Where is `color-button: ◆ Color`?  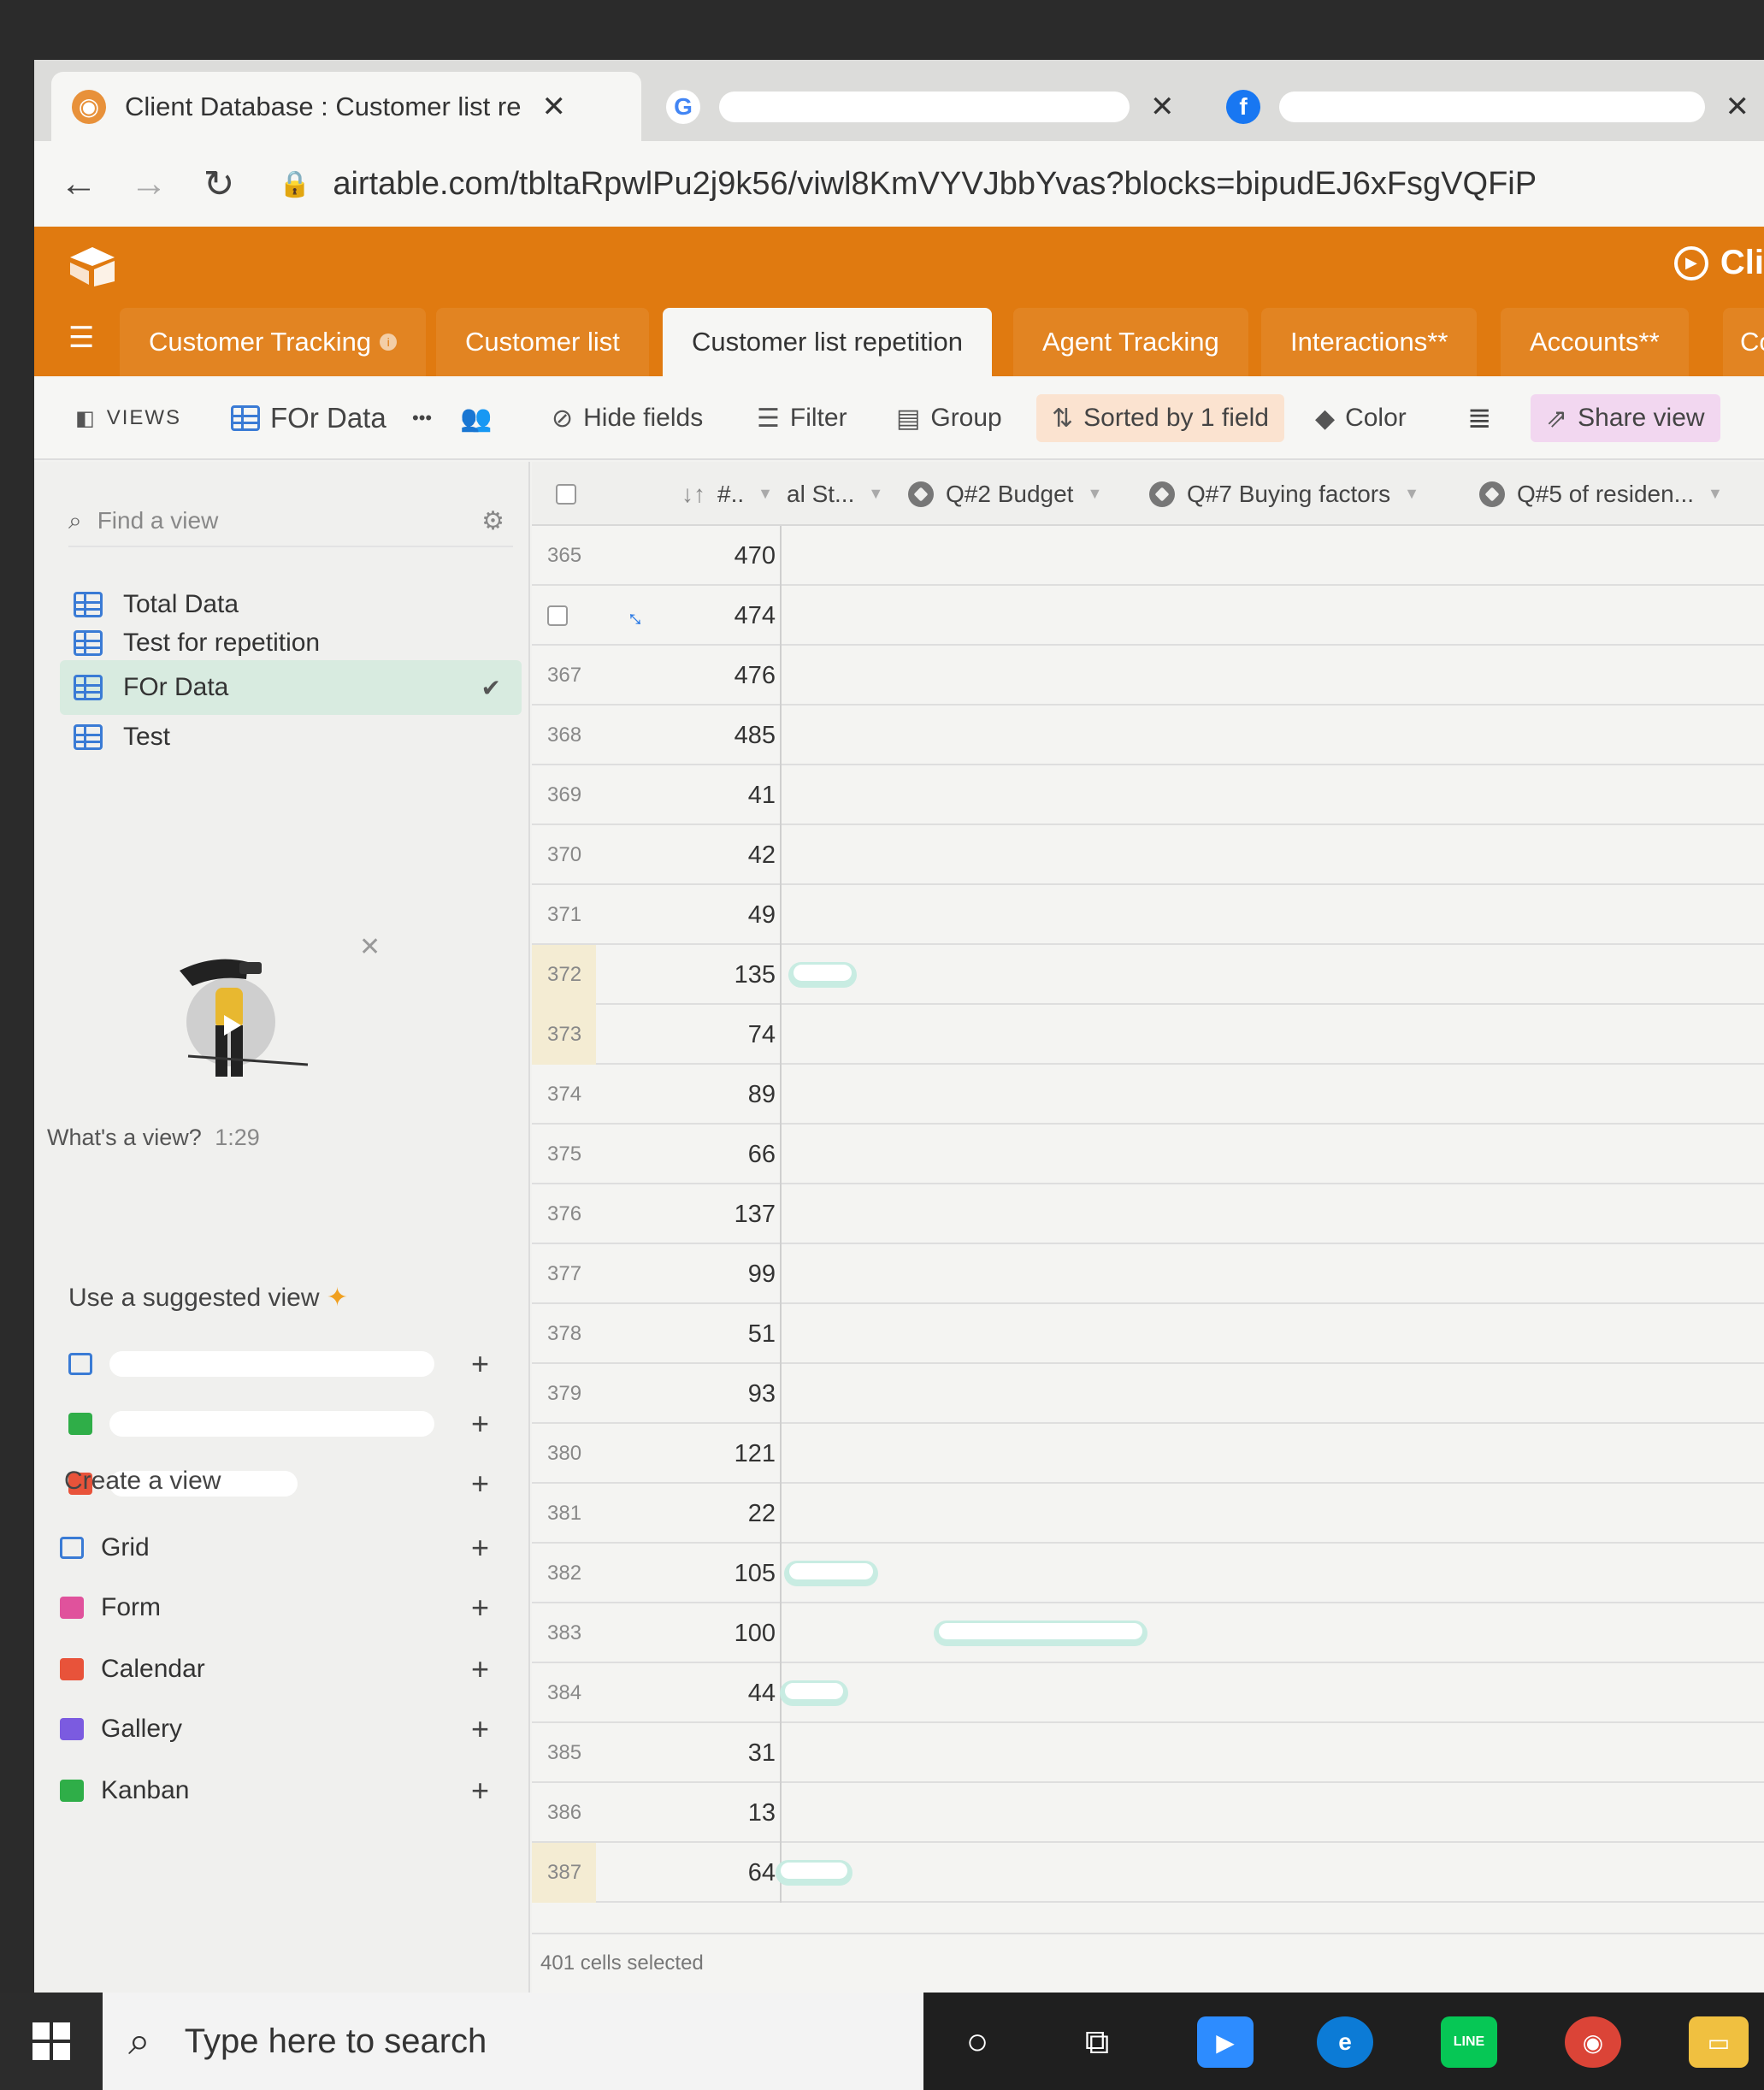
color-button: ◆ Color is located at coordinates (1361, 418).